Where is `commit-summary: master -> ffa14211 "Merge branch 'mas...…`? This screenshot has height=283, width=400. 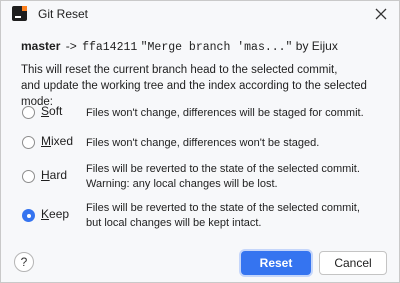
commit-summary: master -> ffa14211 "Merge branch 'mas...… is located at coordinates (179, 46).